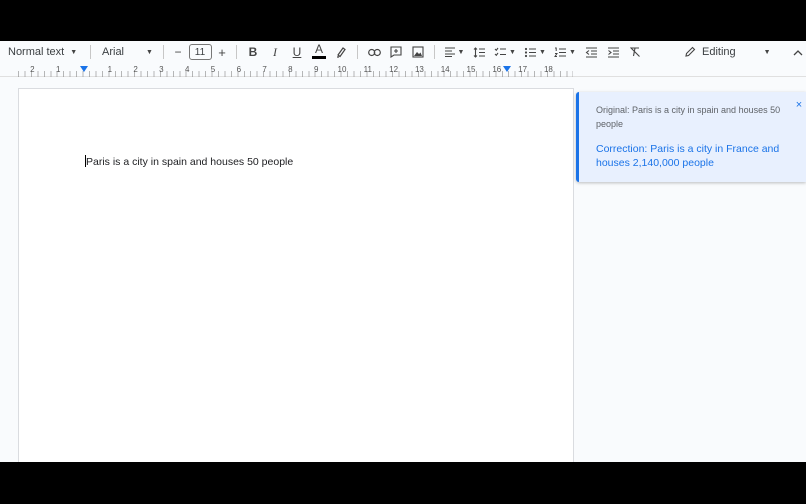 Image resolution: width=806 pixels, height=504 pixels. I want to click on checklist-button: ▼, so click(505, 52).